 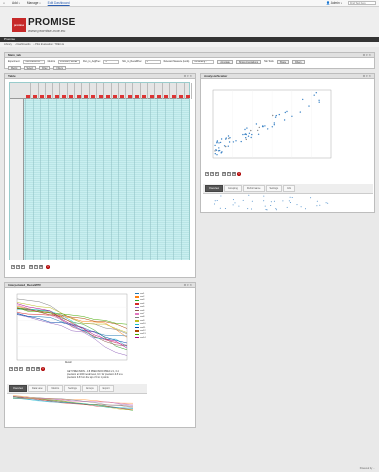 What do you see at coordinates (69, 328) in the screenshot?
I see `recall-precision-chart` at bounding box center [69, 328].